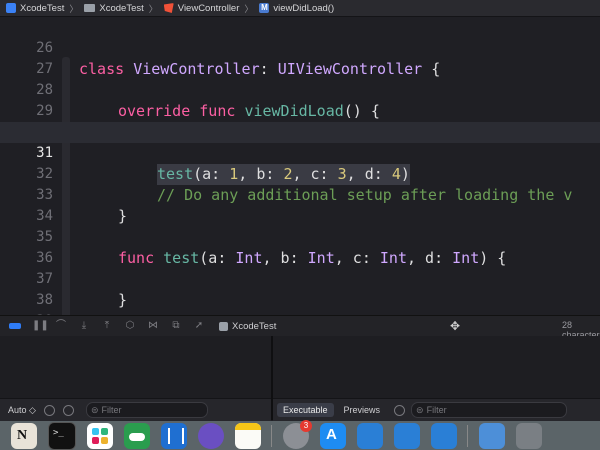 The image size is (600, 450). I want to click on breadcrumb-project-label: XcodeTest, so click(42, 8).